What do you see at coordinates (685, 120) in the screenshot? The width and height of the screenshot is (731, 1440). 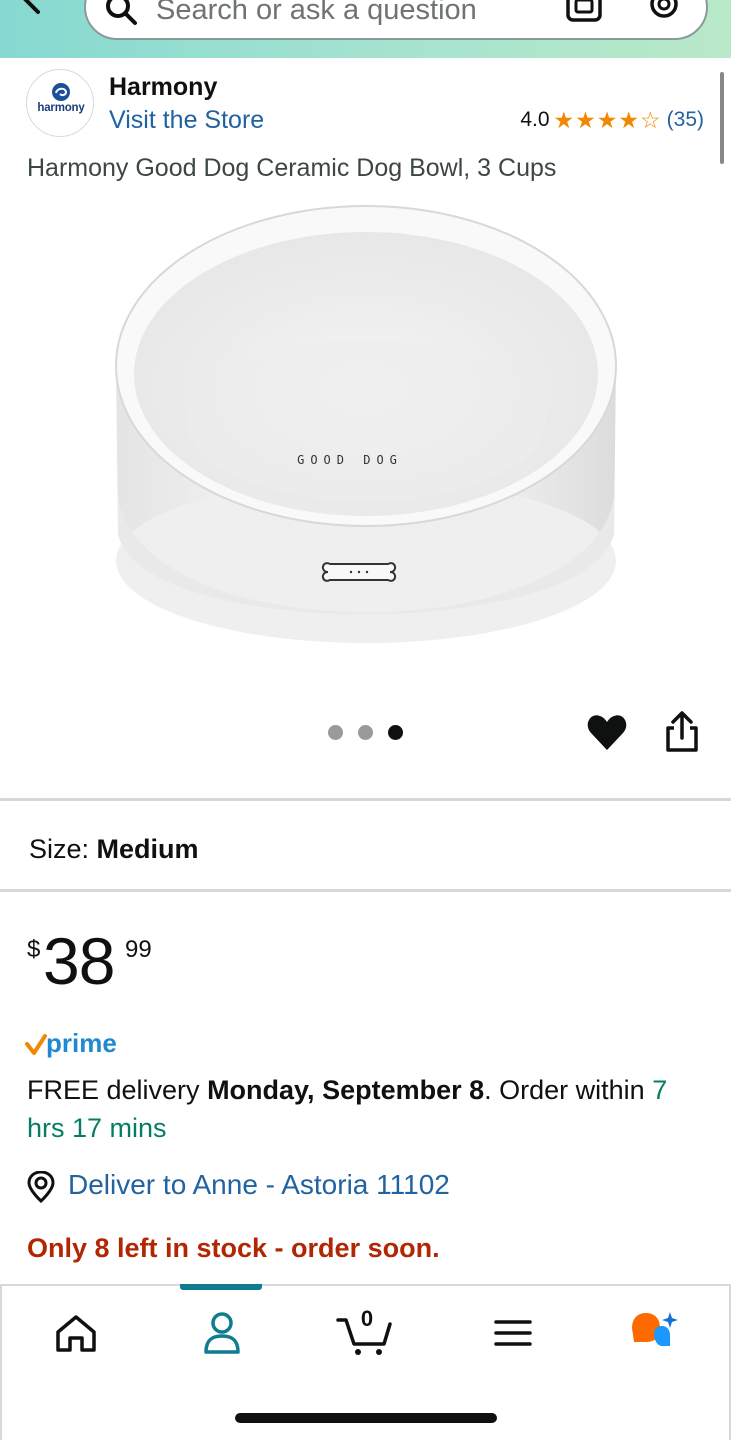 I see `rating-count-link: (35)` at bounding box center [685, 120].